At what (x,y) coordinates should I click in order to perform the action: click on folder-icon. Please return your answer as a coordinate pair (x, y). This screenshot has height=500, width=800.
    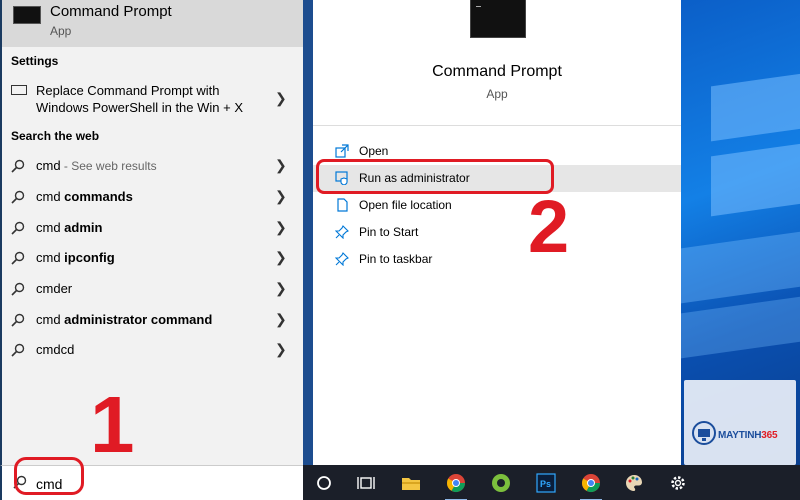
    Looking at the image, I should click on (411, 484).